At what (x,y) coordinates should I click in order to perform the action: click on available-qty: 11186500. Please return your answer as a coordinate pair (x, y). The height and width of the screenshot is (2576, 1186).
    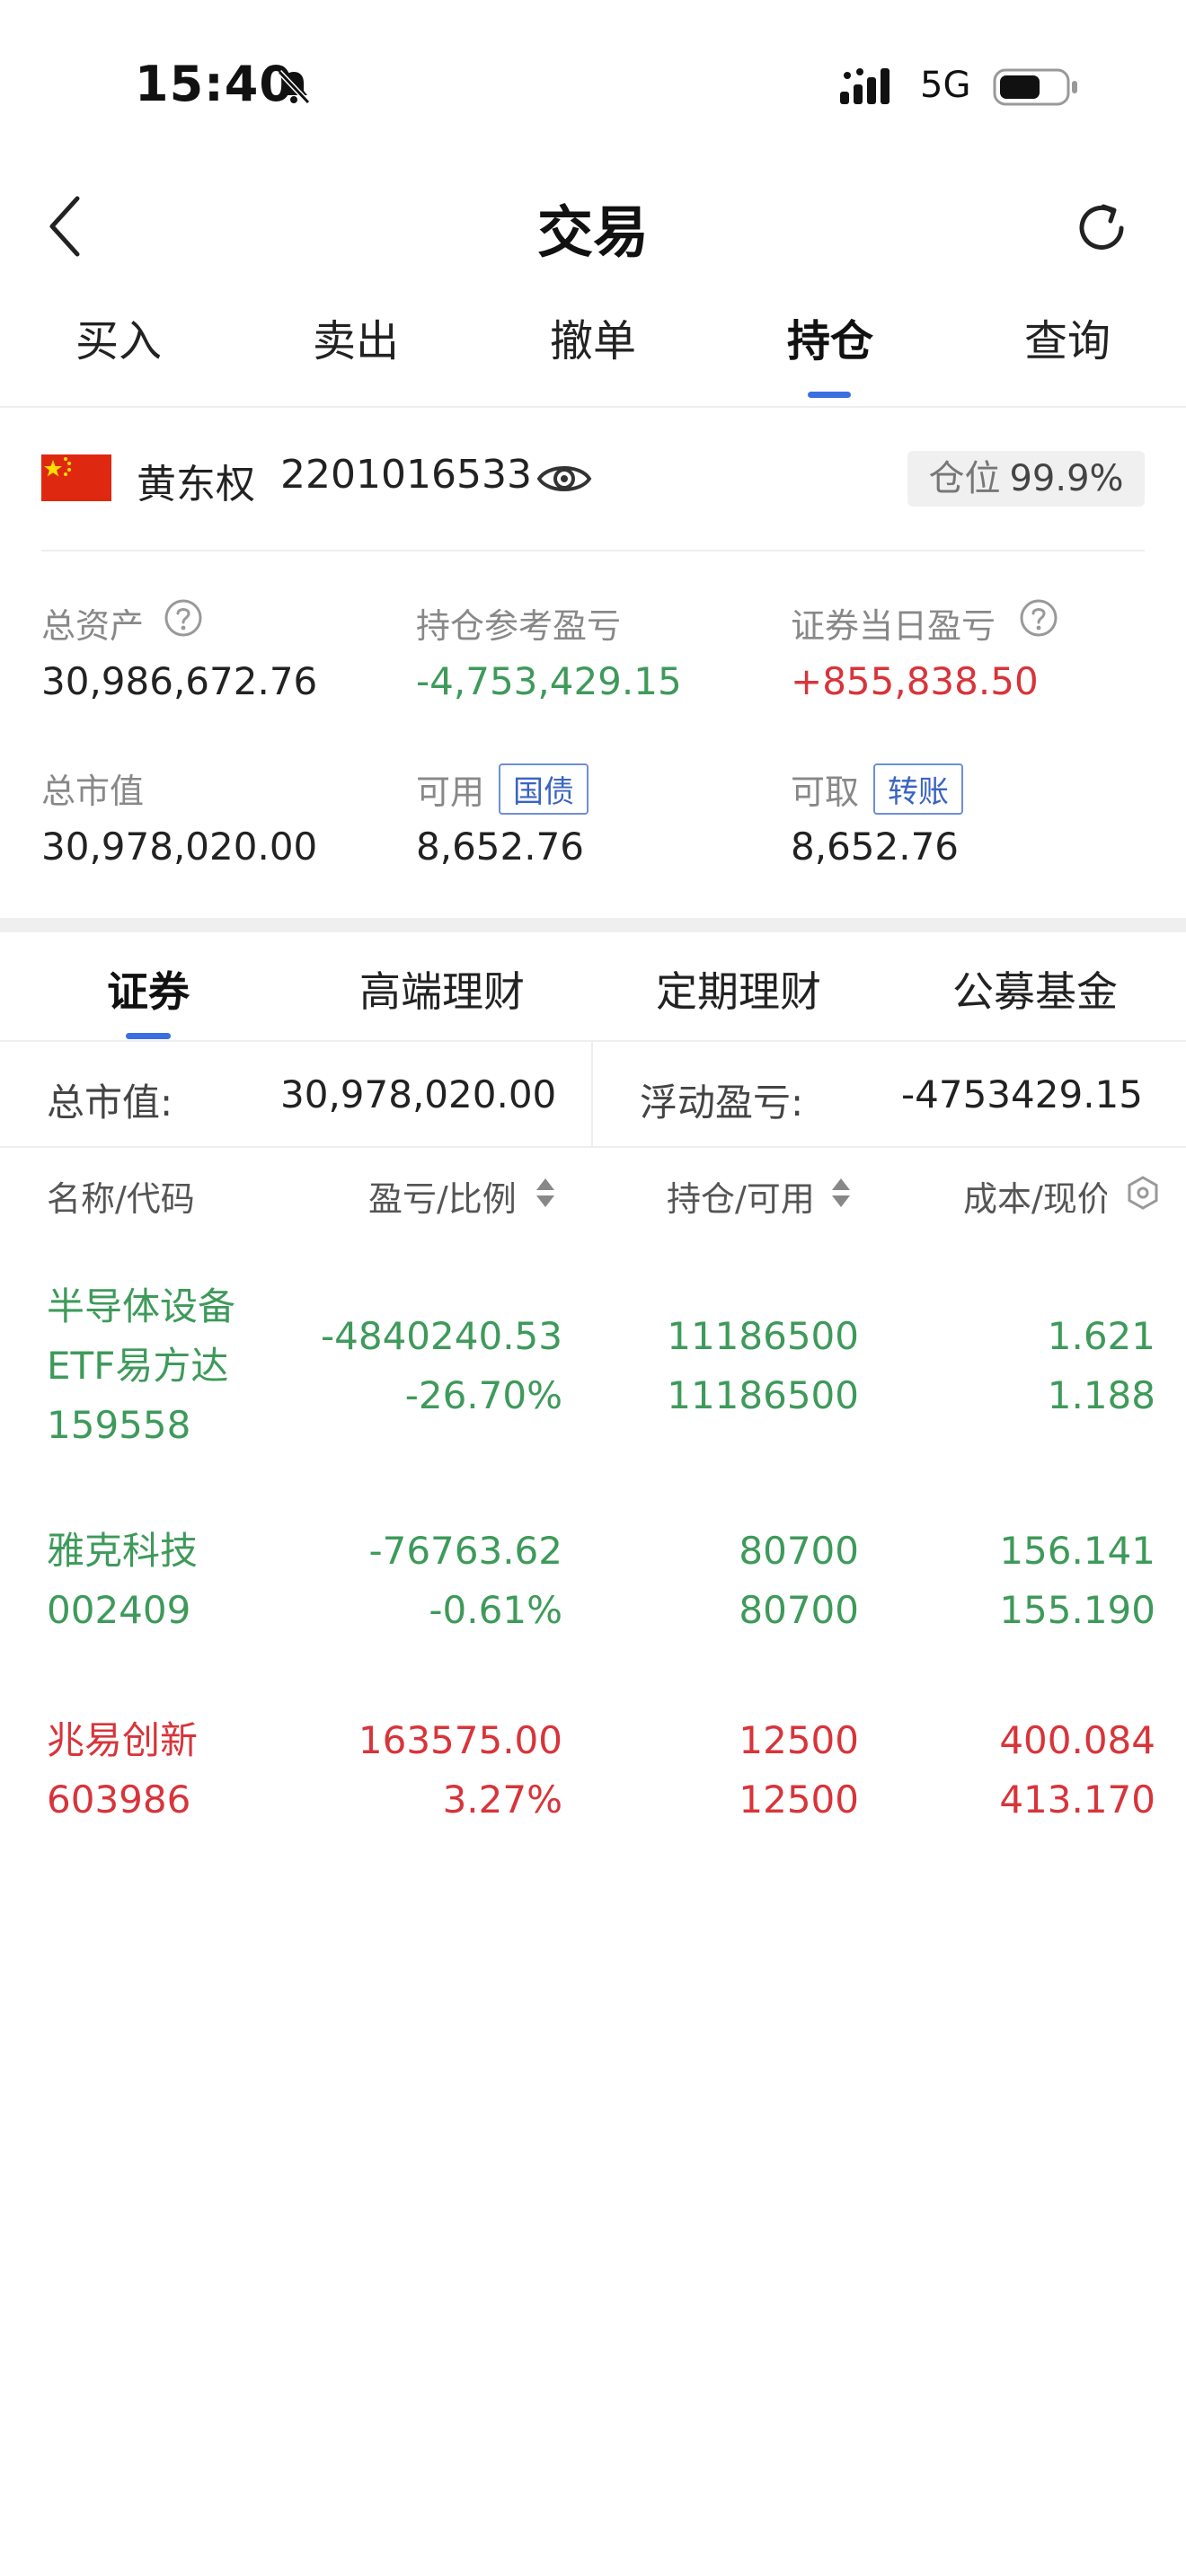
    Looking at the image, I should click on (763, 1395).